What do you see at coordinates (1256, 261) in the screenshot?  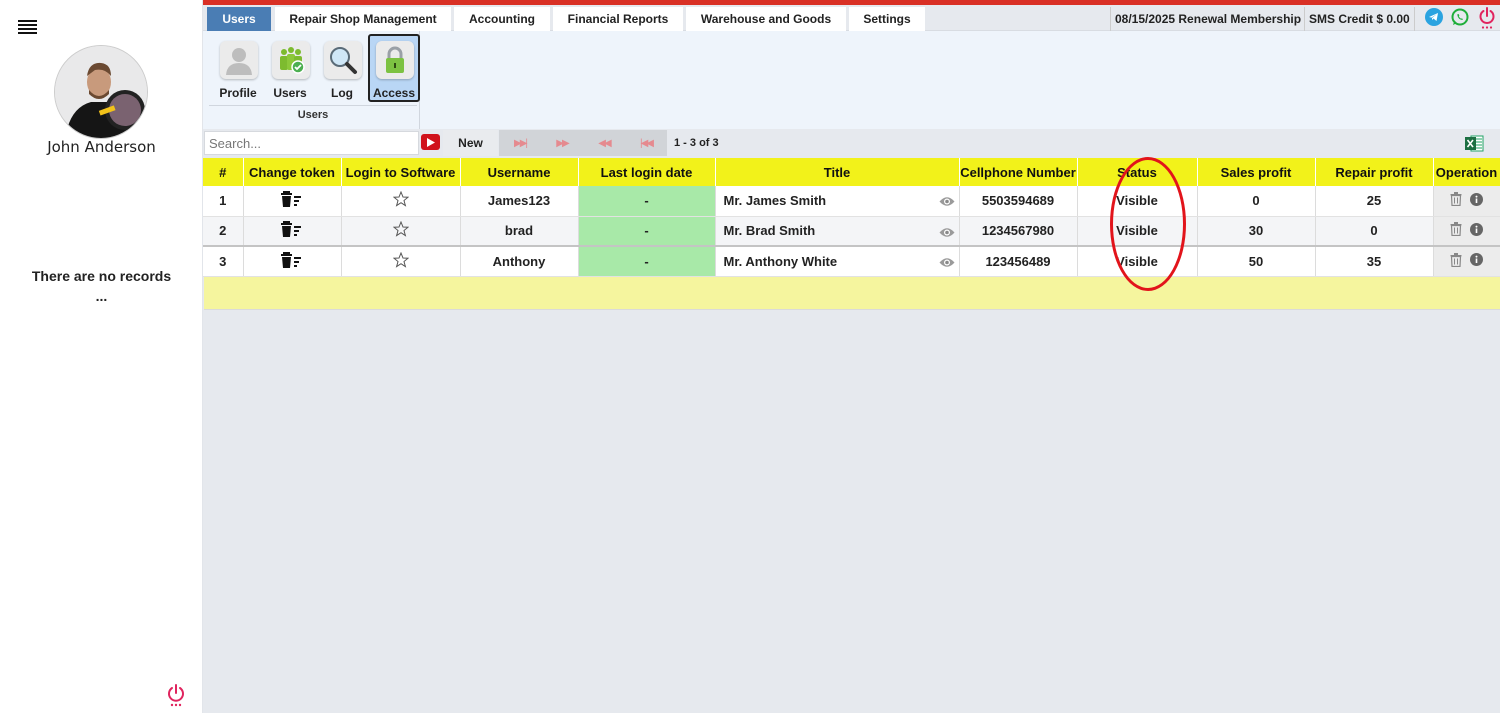 I see `sales-profit-cell: 50` at bounding box center [1256, 261].